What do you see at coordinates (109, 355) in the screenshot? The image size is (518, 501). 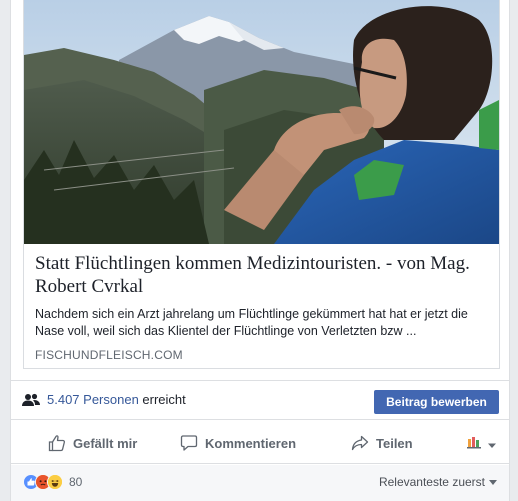 I see `link-domain: FISCHUNDFLEISCH.COM` at bounding box center [109, 355].